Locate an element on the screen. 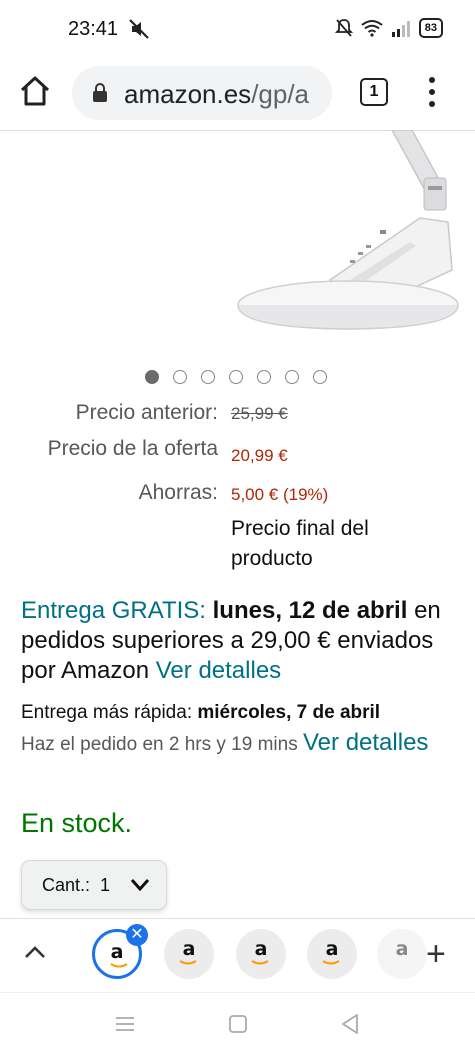 Image resolution: width=475 pixels, height=1057 pixels. system-navigation-bar is located at coordinates (237, 1024).